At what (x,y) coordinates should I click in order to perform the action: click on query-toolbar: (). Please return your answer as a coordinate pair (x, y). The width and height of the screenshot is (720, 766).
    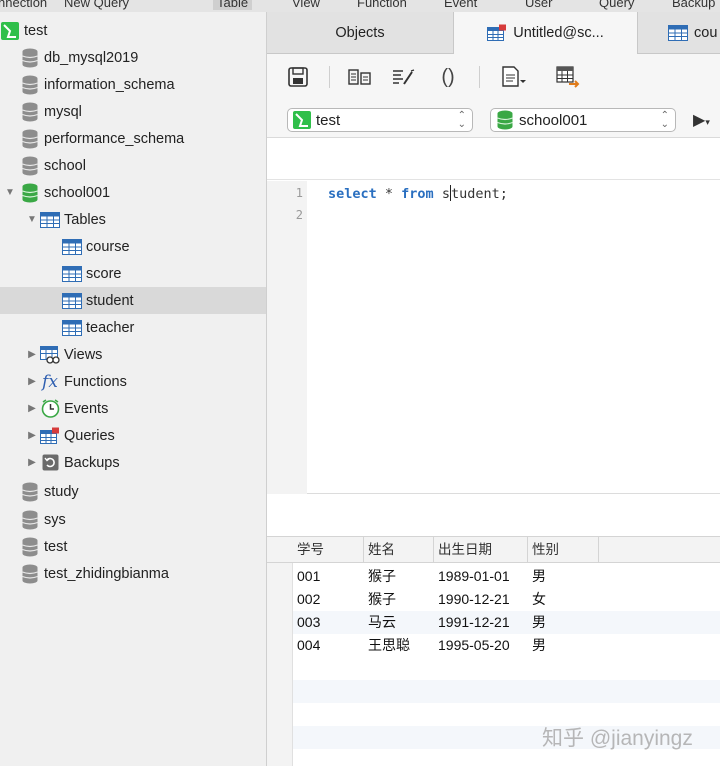
    Looking at the image, I should click on (493, 77).